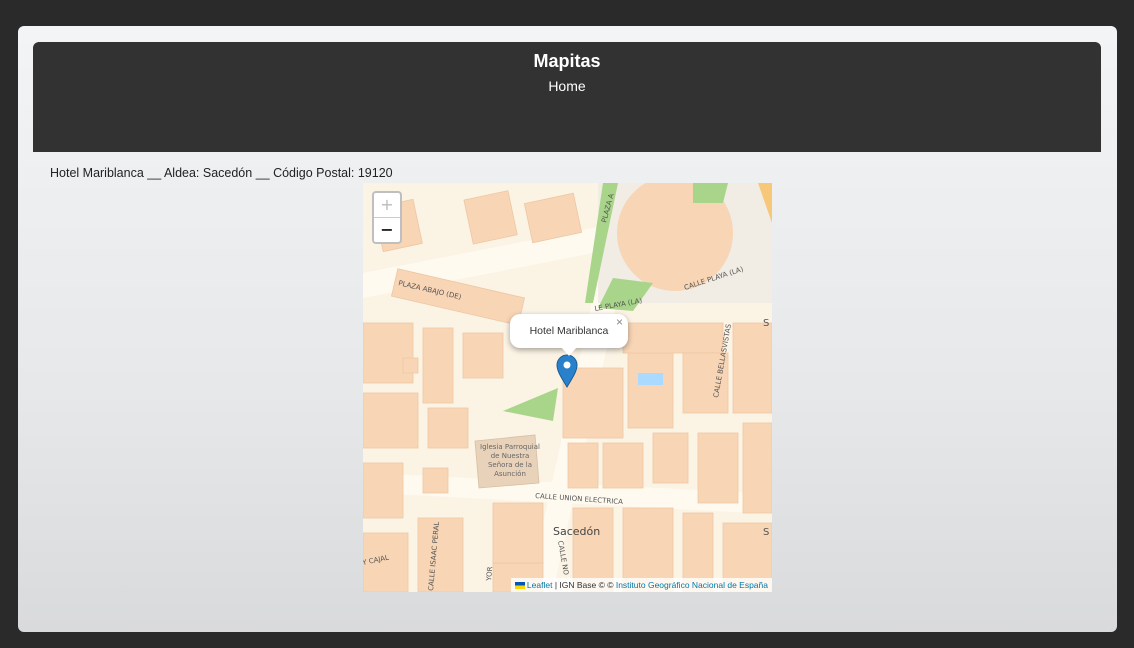 Image resolution: width=1134 pixels, height=648 pixels. I want to click on label-yor: YOR, so click(489, 574).